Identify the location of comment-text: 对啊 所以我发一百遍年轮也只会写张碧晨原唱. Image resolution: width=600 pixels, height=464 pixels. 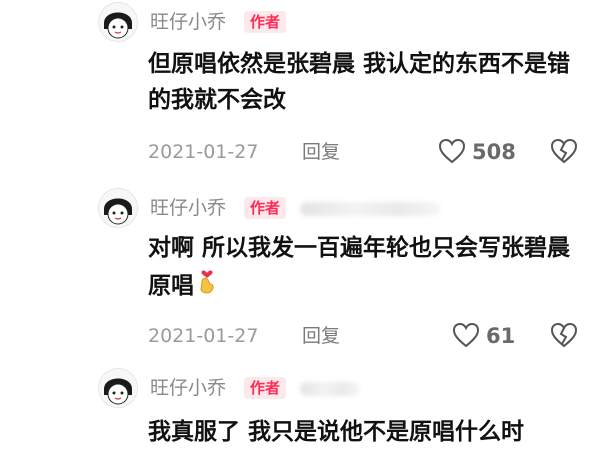
(368, 268).